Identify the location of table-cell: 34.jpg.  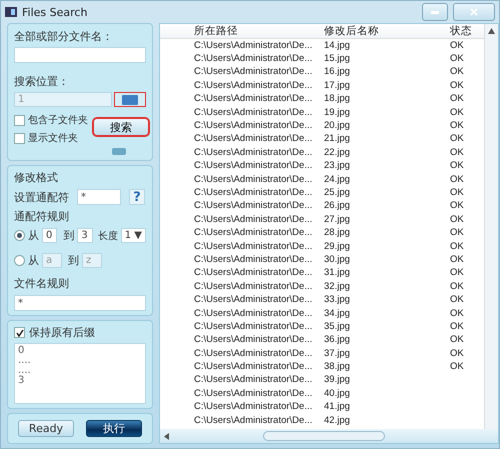
(337, 314).